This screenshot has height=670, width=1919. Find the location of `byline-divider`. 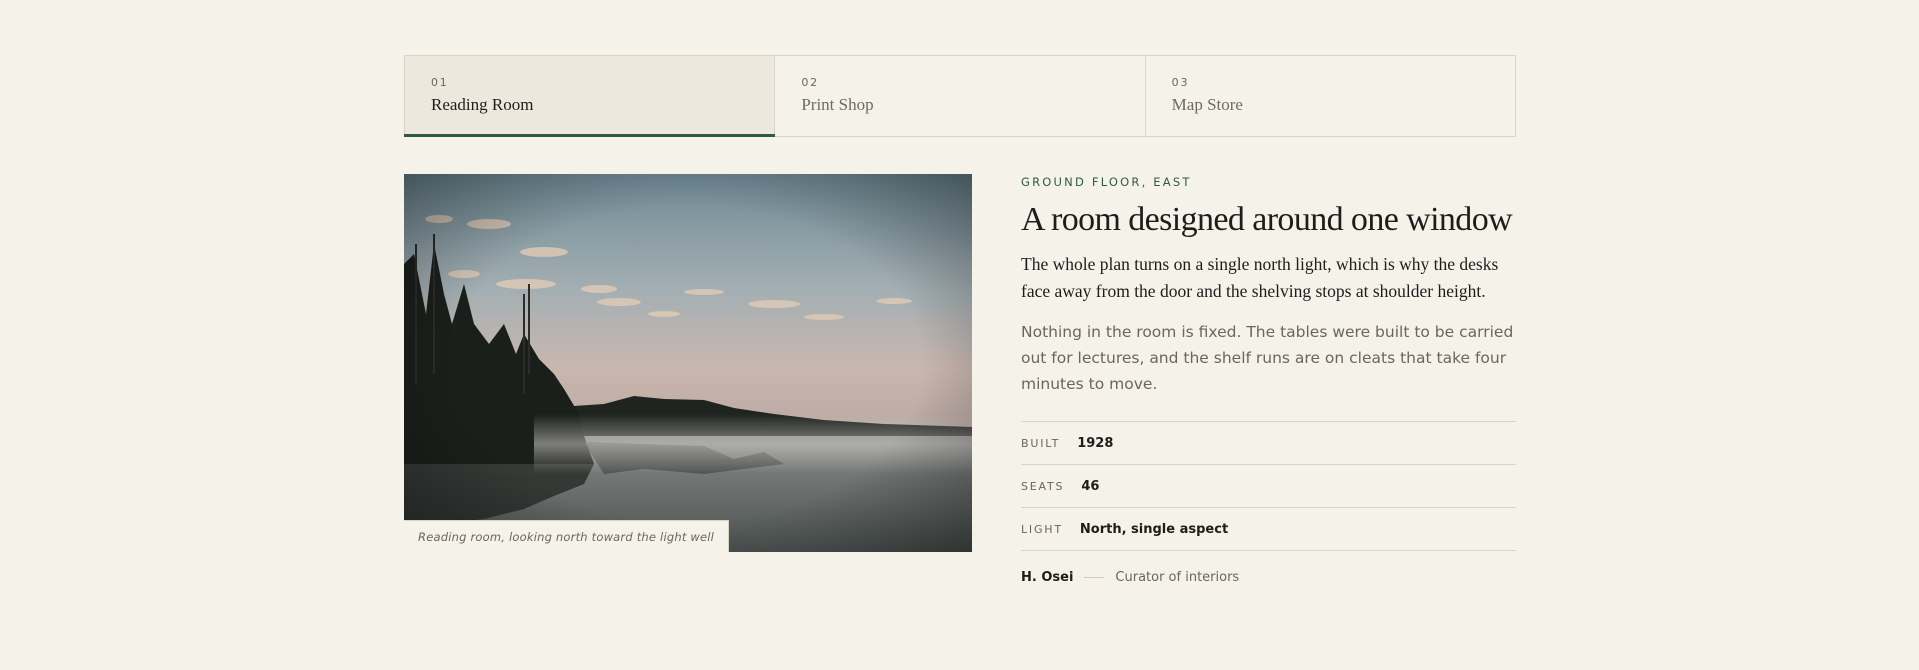

byline-divider is located at coordinates (1094, 578).